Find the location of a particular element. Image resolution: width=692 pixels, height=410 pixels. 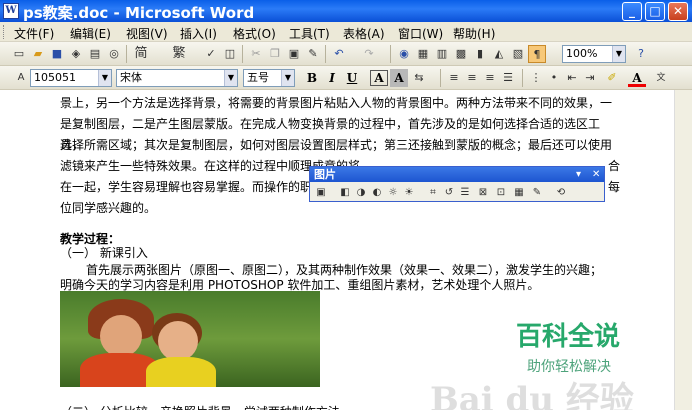

paste-icon: ▣ is located at coordinates (294, 54).